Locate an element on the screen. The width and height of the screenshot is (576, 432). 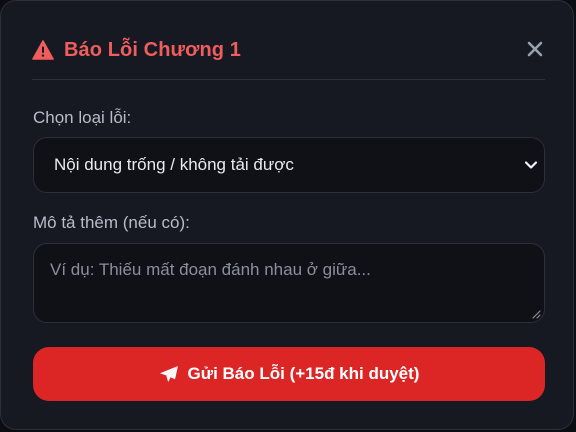
submit-button-label: Gửi Báo Lỗi (+15đ khi duyệt) is located at coordinates (303, 373).